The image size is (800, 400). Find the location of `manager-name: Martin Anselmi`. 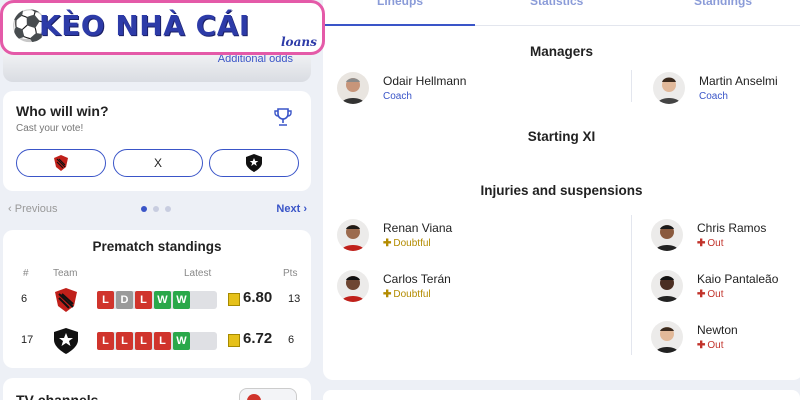

manager-name: Martin Anselmi is located at coordinates (738, 81).